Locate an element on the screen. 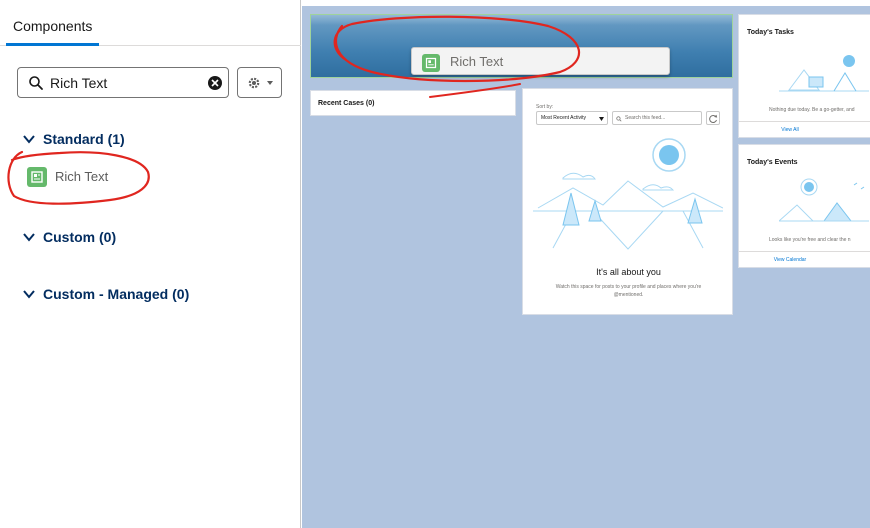 This screenshot has width=870, height=528. events-title: Today's Events is located at coordinates (772, 162).